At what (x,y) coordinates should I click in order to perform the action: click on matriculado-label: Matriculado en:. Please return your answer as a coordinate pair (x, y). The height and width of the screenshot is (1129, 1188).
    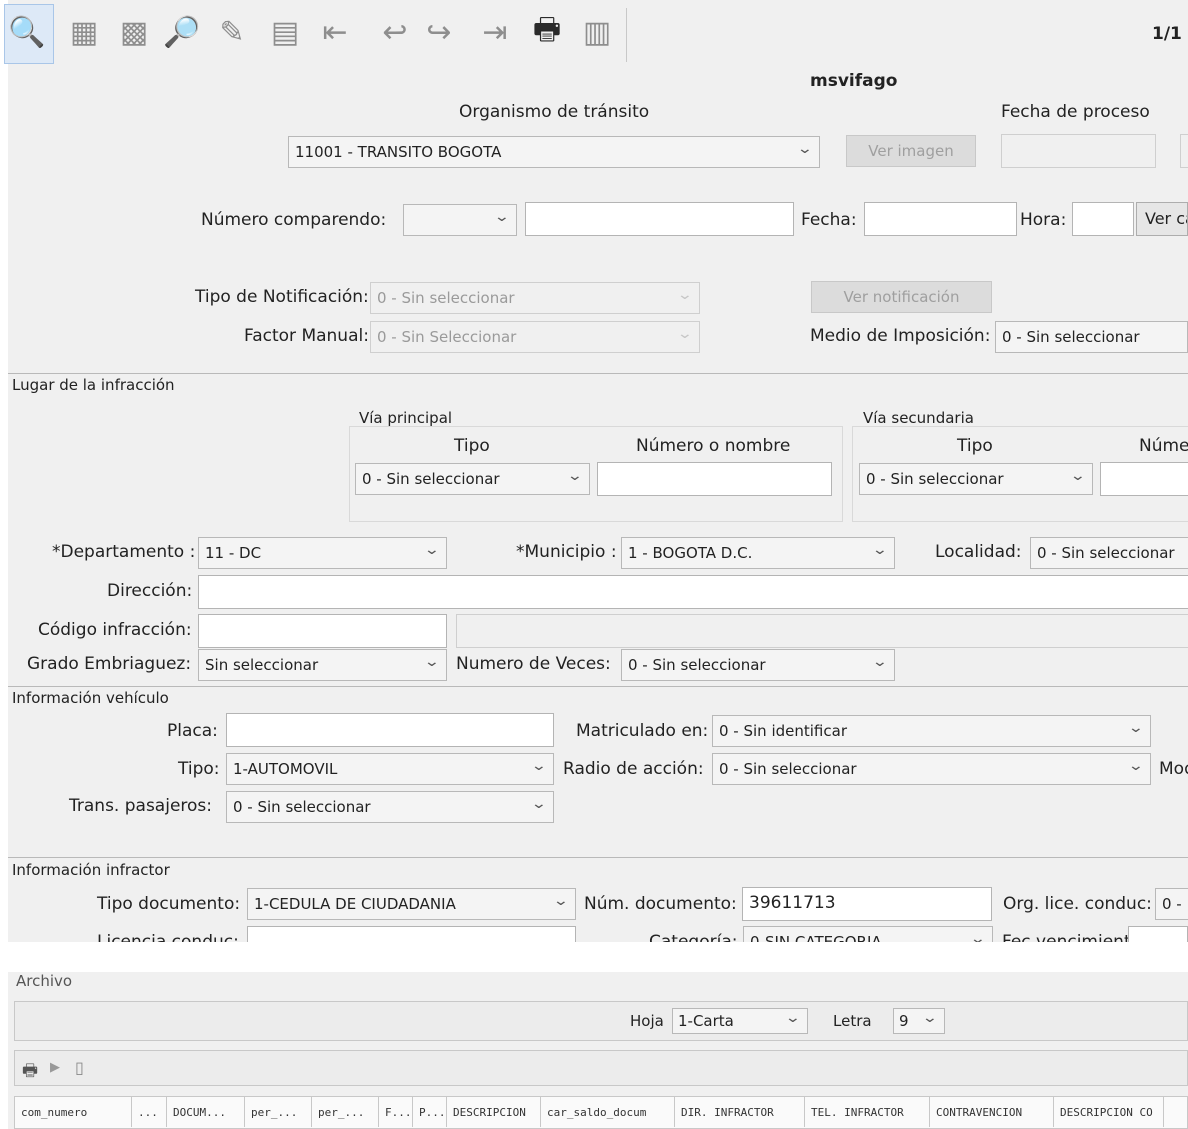
    Looking at the image, I should click on (642, 731).